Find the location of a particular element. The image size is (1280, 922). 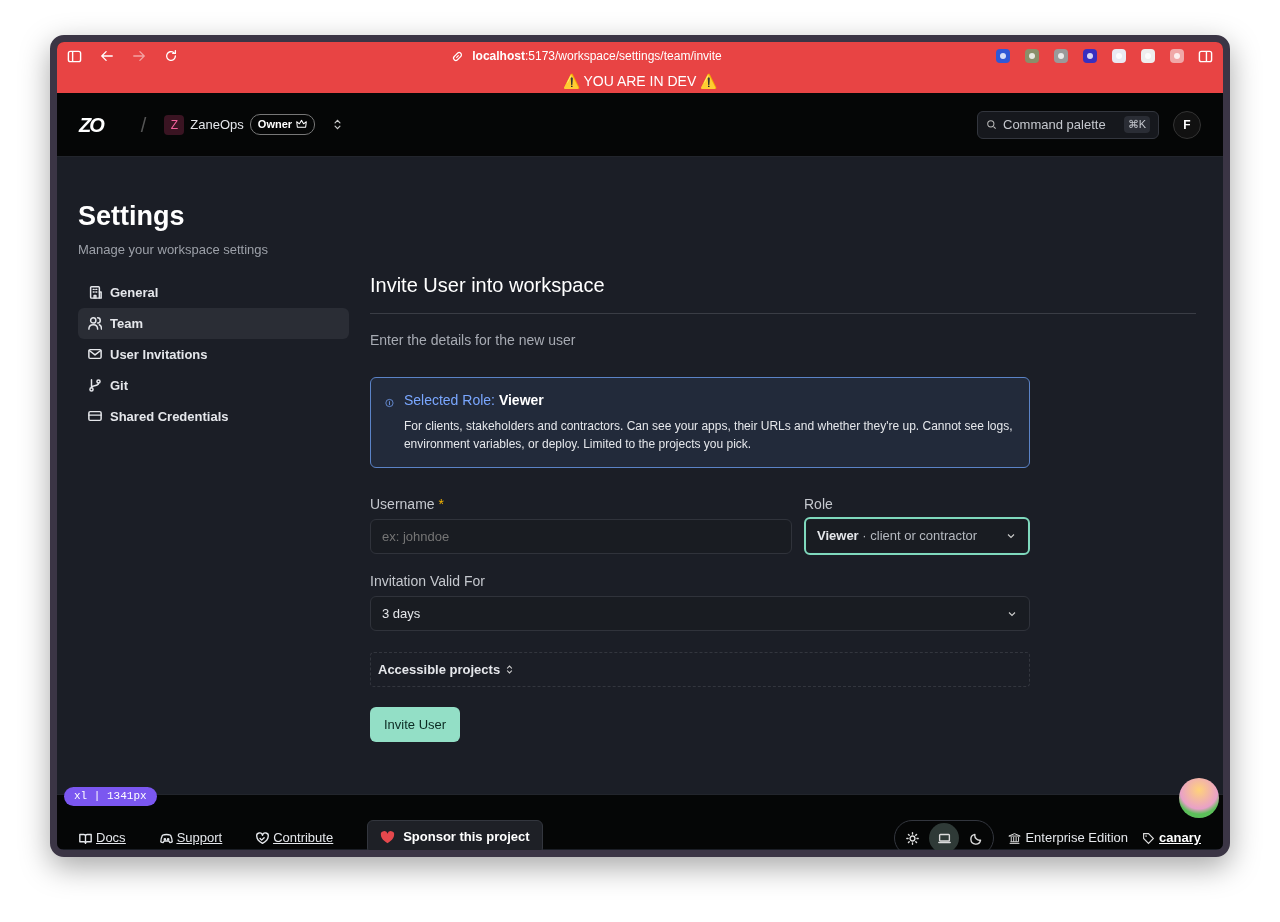

keyboard-shortcut: ⌘K is located at coordinates (1136, 124).